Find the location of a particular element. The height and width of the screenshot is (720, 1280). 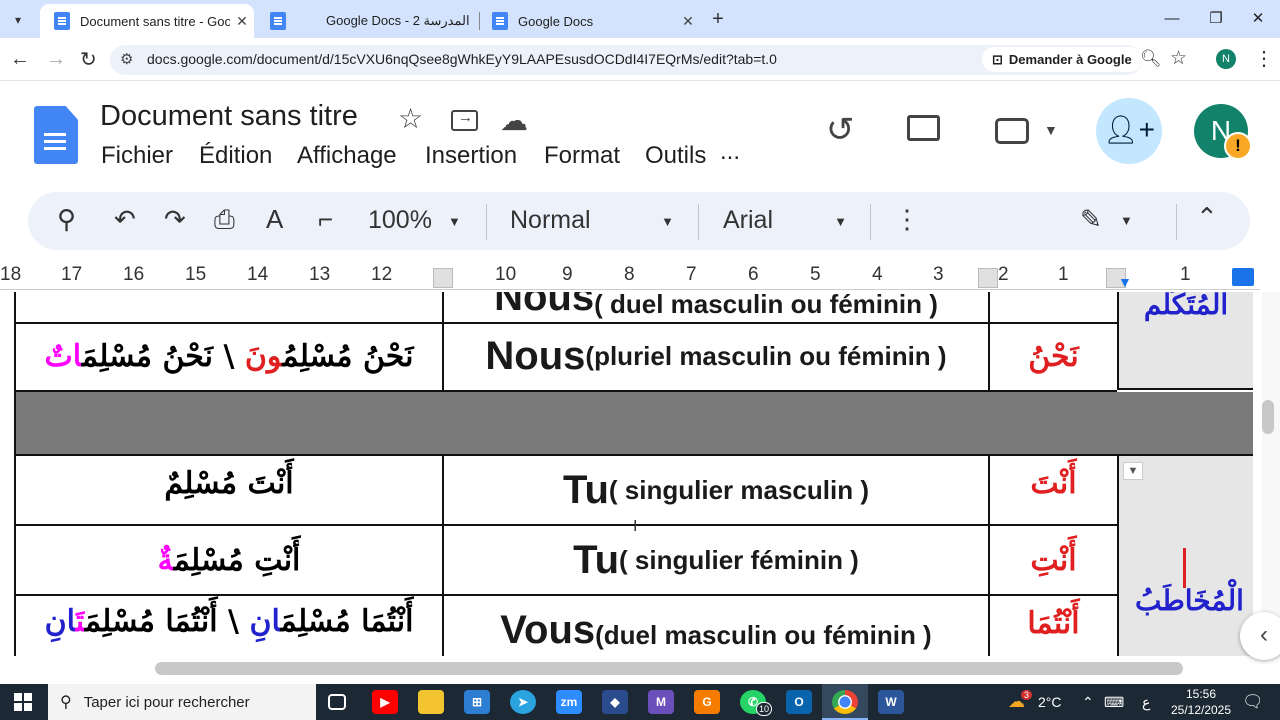

star-icon: ☆ is located at coordinates (410, 118).